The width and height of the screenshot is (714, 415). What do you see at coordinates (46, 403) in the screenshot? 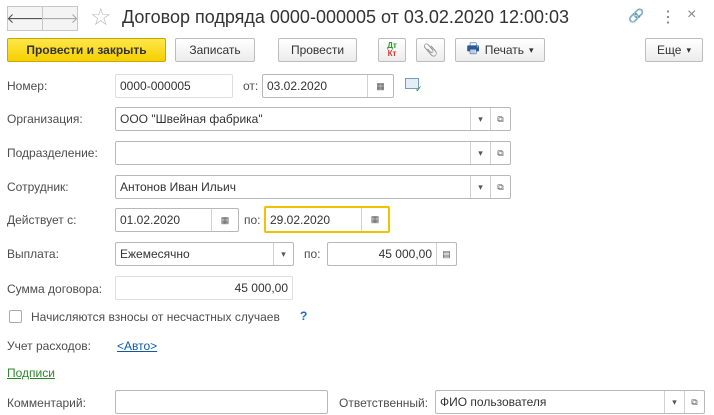
I see `comment-label: Комментарий:` at bounding box center [46, 403].